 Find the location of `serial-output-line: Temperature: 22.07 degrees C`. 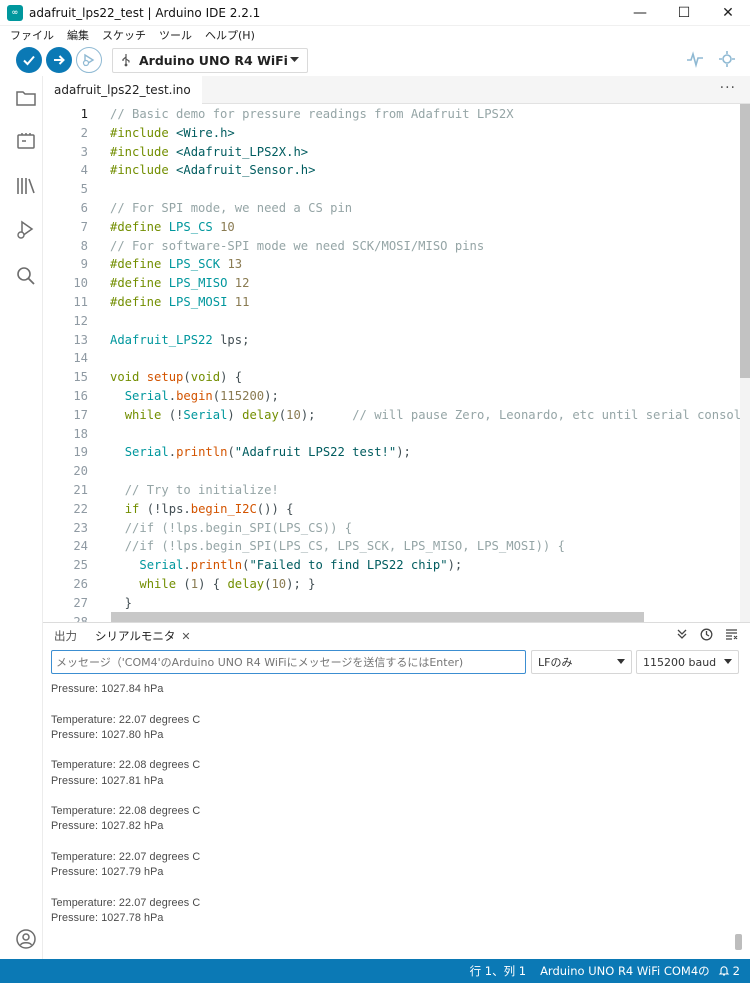

serial-output-line: Temperature: 22.07 degrees C is located at coordinates (126, 902).